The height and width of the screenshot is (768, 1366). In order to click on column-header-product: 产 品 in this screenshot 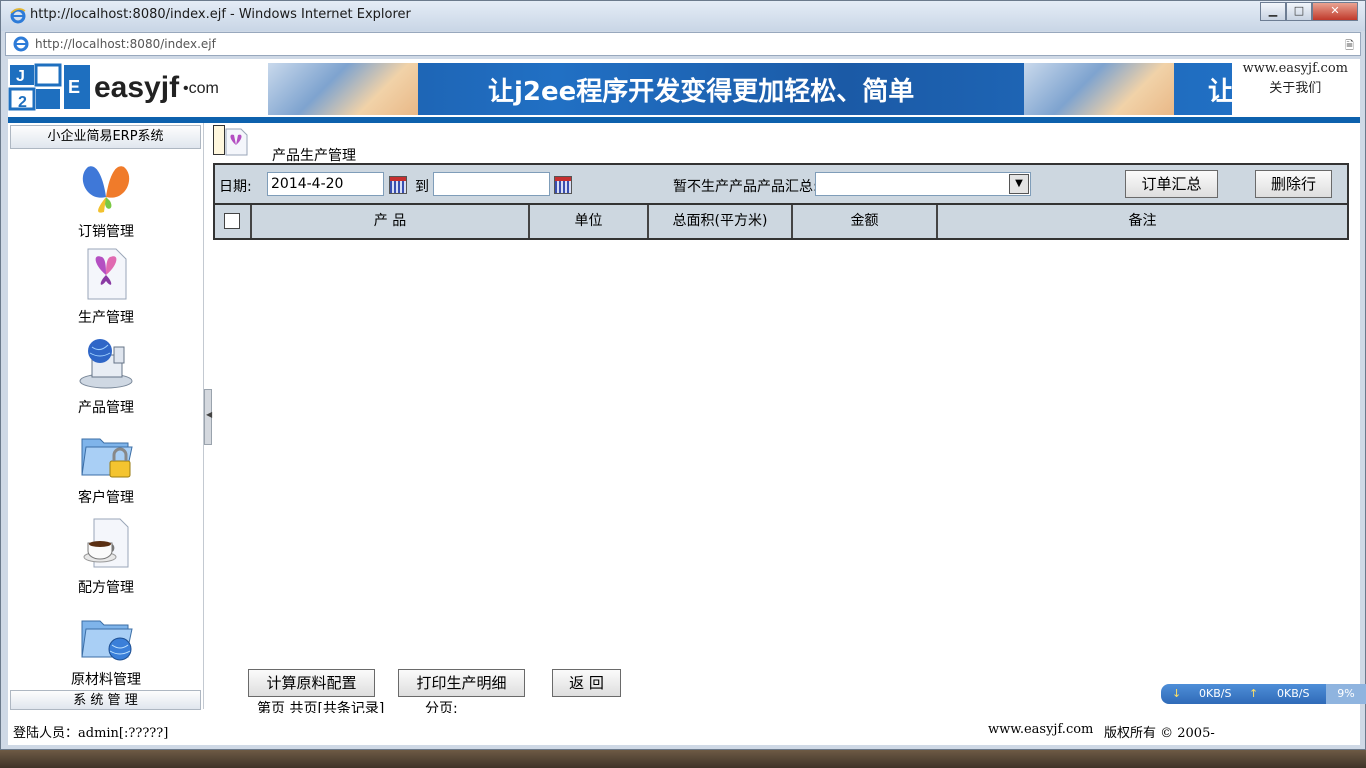, I will do `click(391, 221)`.